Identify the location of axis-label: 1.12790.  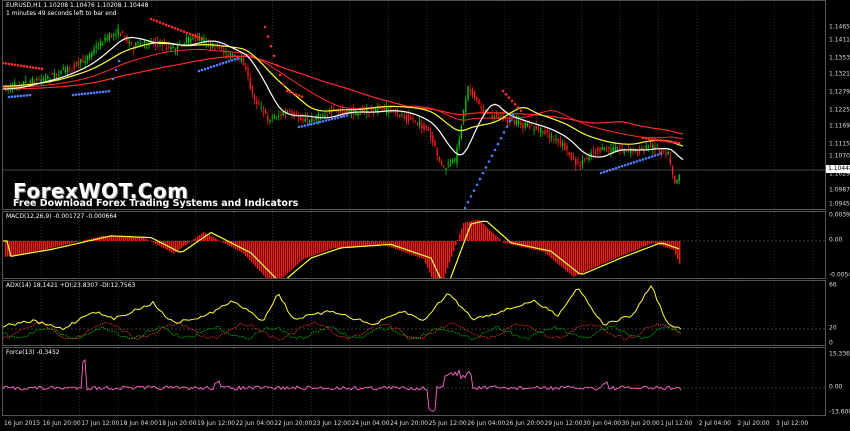
(839, 92).